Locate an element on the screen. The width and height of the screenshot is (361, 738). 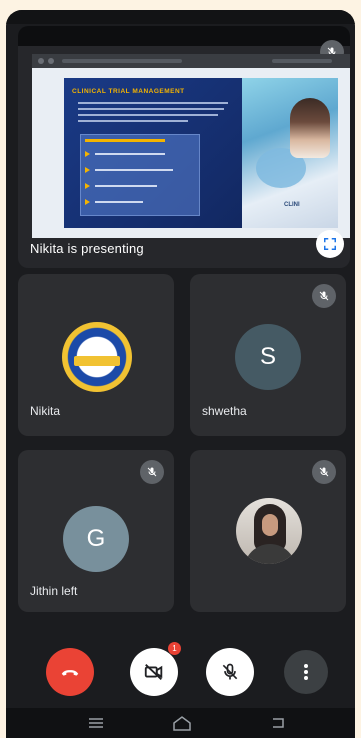
participant-tile-photo is located at coordinates (268, 531).